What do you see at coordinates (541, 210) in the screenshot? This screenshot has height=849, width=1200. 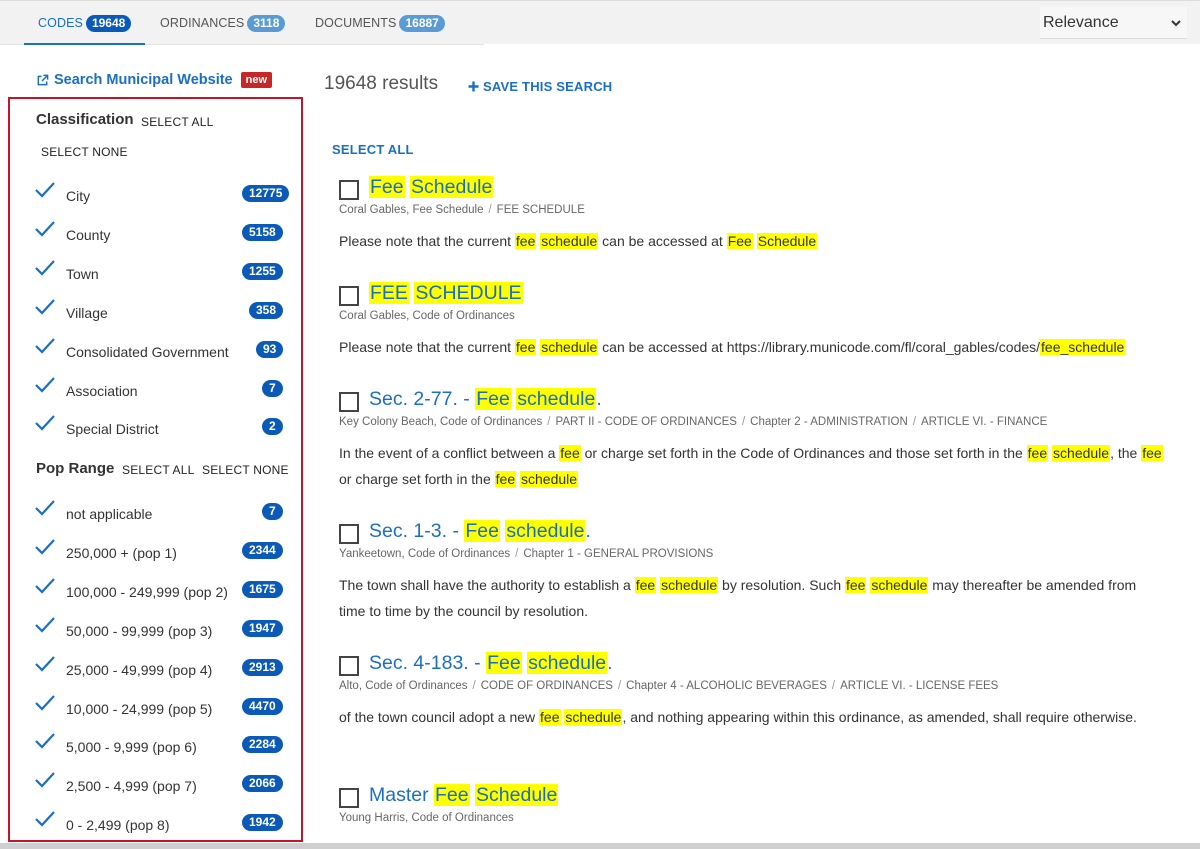 I see `breadcrumb-item: FEE SCHEDULE` at bounding box center [541, 210].